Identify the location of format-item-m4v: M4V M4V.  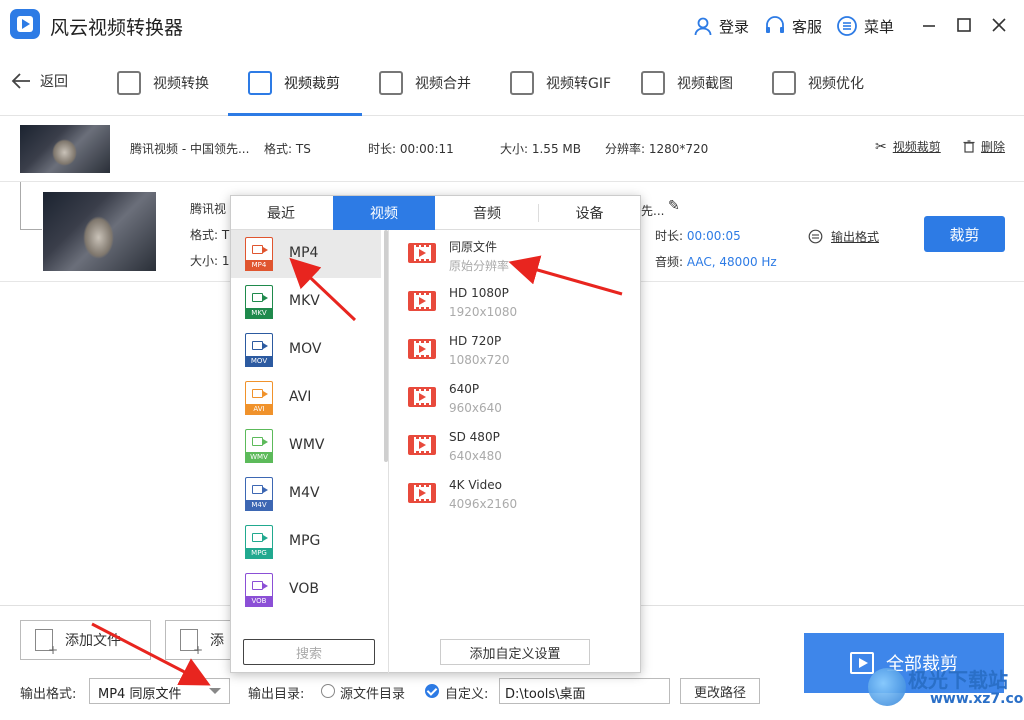
(306, 494).